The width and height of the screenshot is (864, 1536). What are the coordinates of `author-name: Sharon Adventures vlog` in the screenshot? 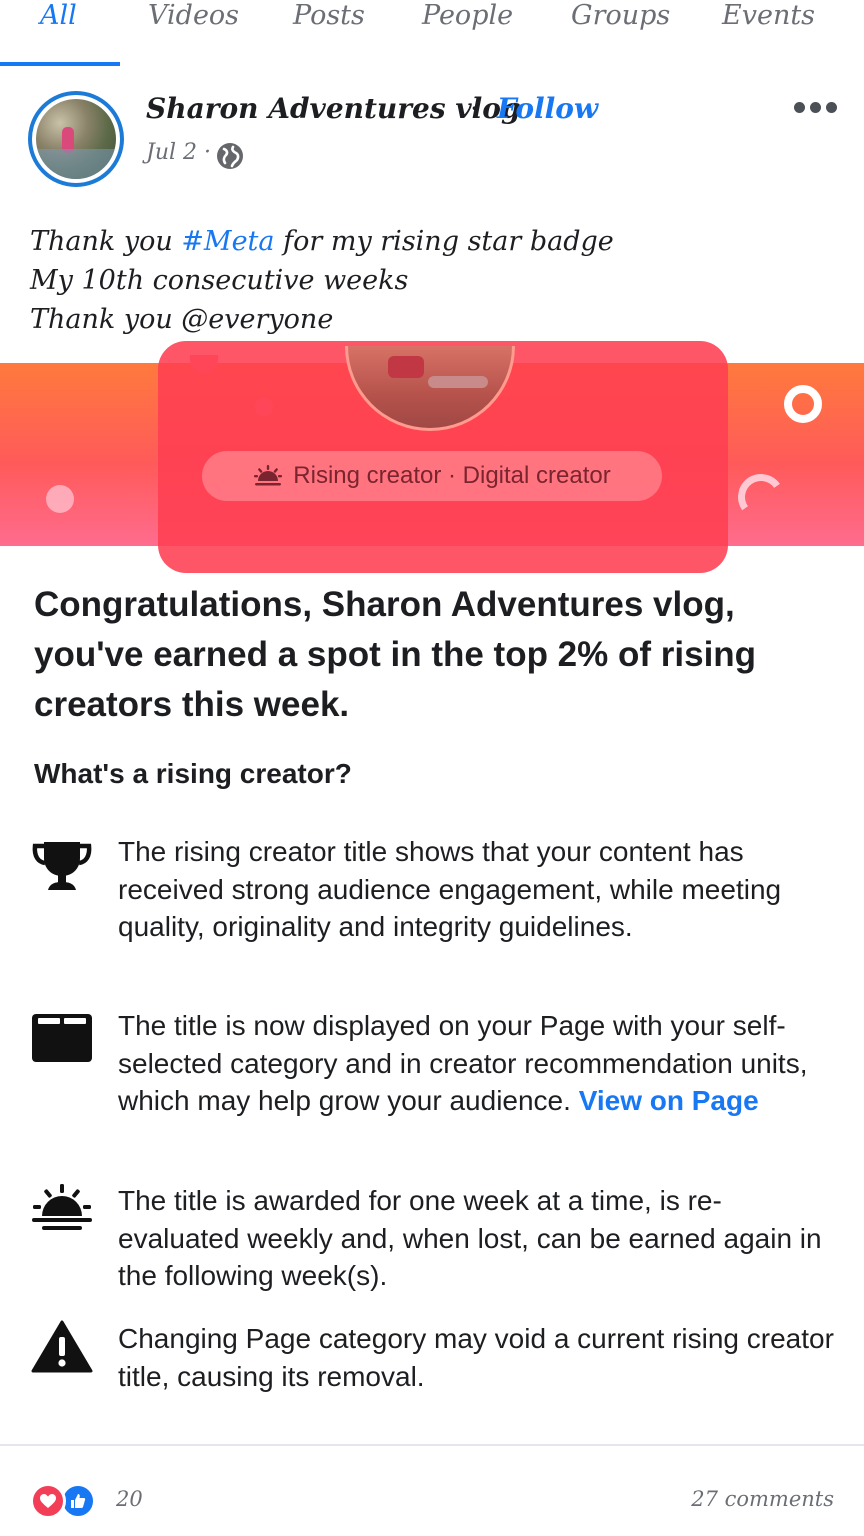 It's located at (333, 108).